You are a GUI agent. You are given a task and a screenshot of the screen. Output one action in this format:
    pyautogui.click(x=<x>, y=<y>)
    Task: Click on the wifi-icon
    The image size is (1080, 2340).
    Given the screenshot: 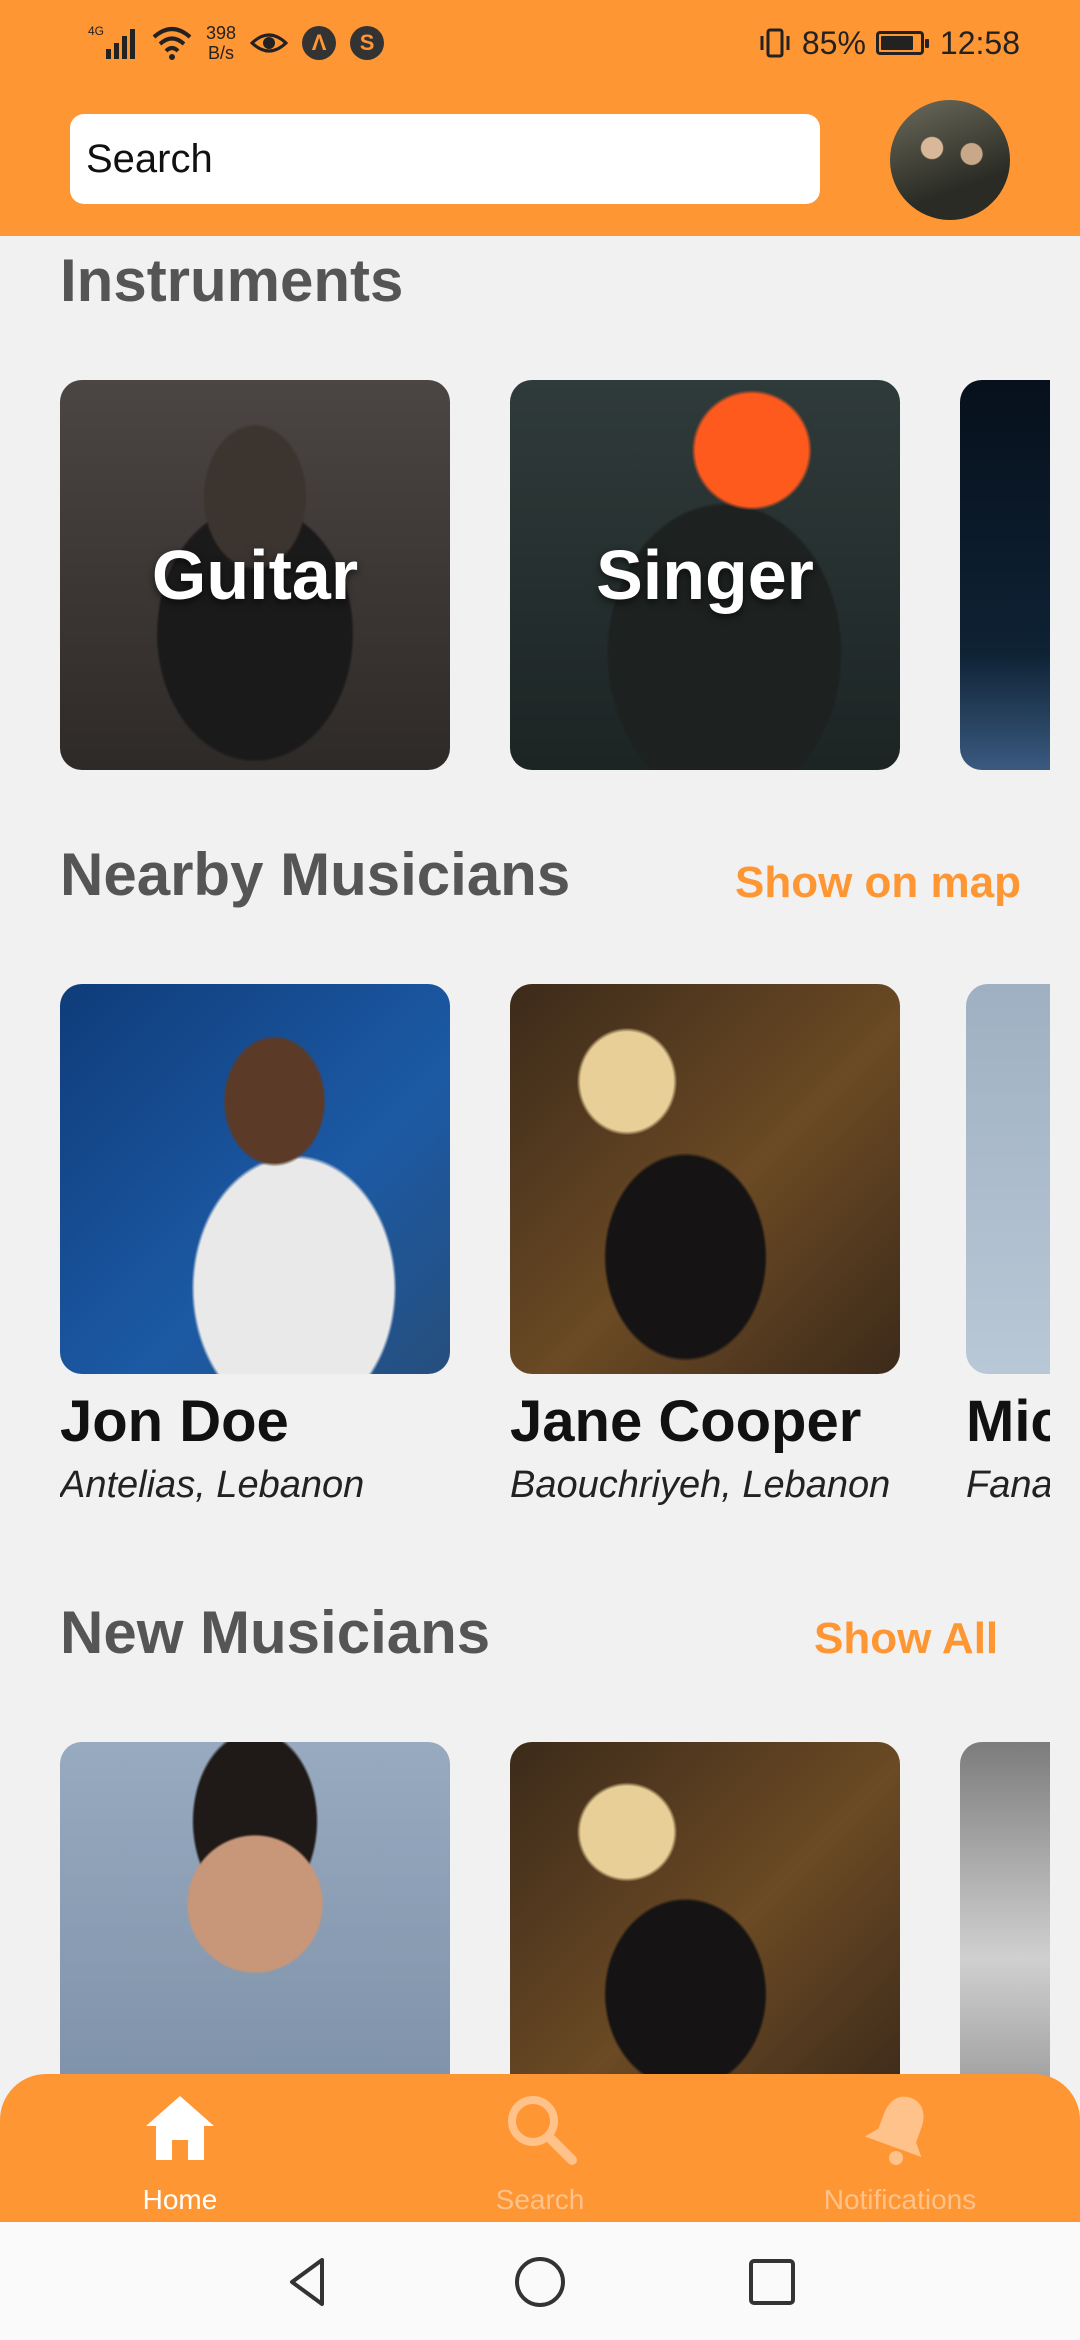 What is the action you would take?
    pyautogui.click(x=172, y=43)
    